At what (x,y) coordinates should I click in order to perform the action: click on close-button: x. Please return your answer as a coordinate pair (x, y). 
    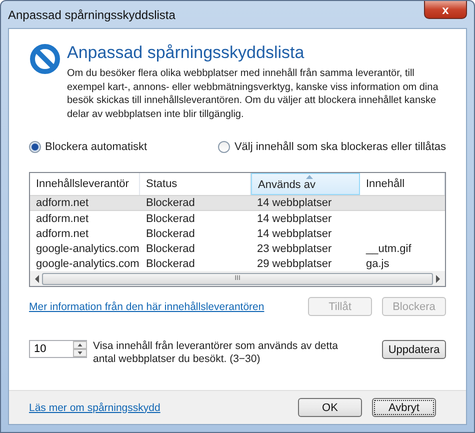
    Looking at the image, I should click on (445, 10).